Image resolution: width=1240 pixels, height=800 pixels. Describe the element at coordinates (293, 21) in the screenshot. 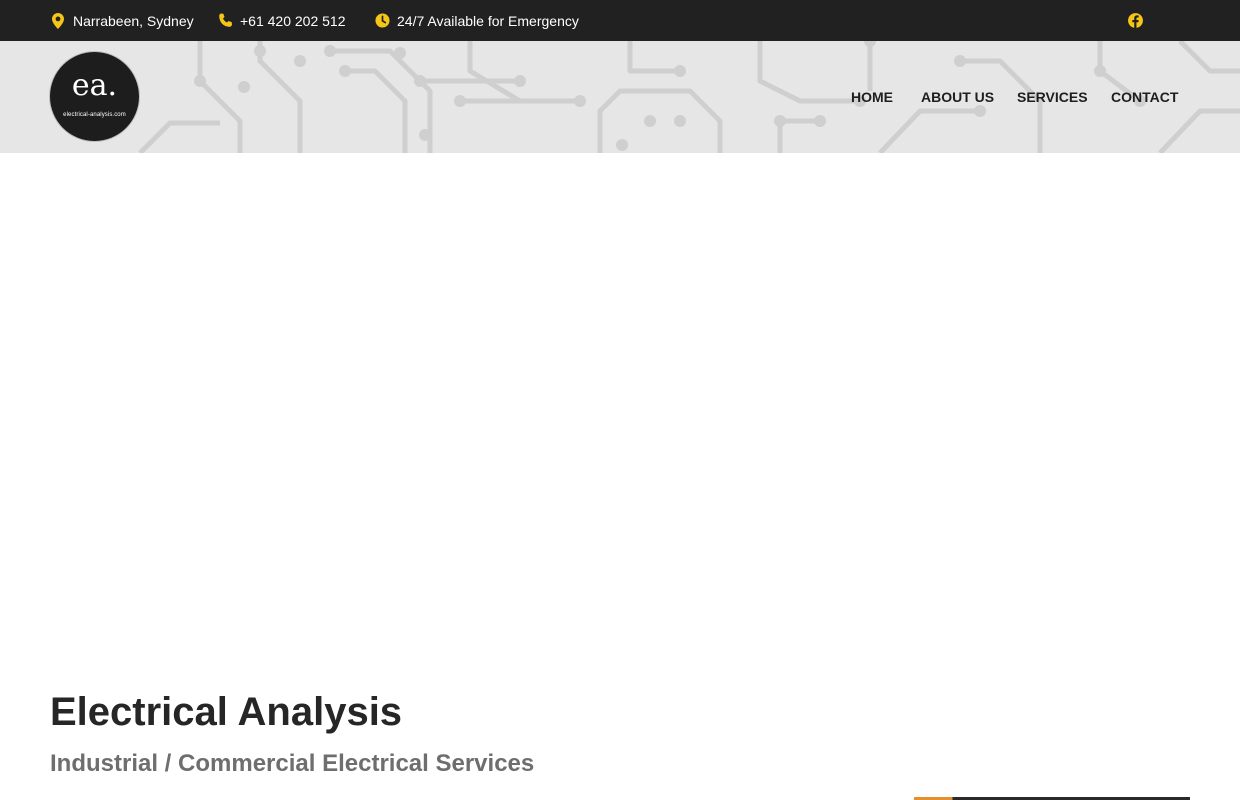

I see `phone-text: +61 420 202 512` at that location.